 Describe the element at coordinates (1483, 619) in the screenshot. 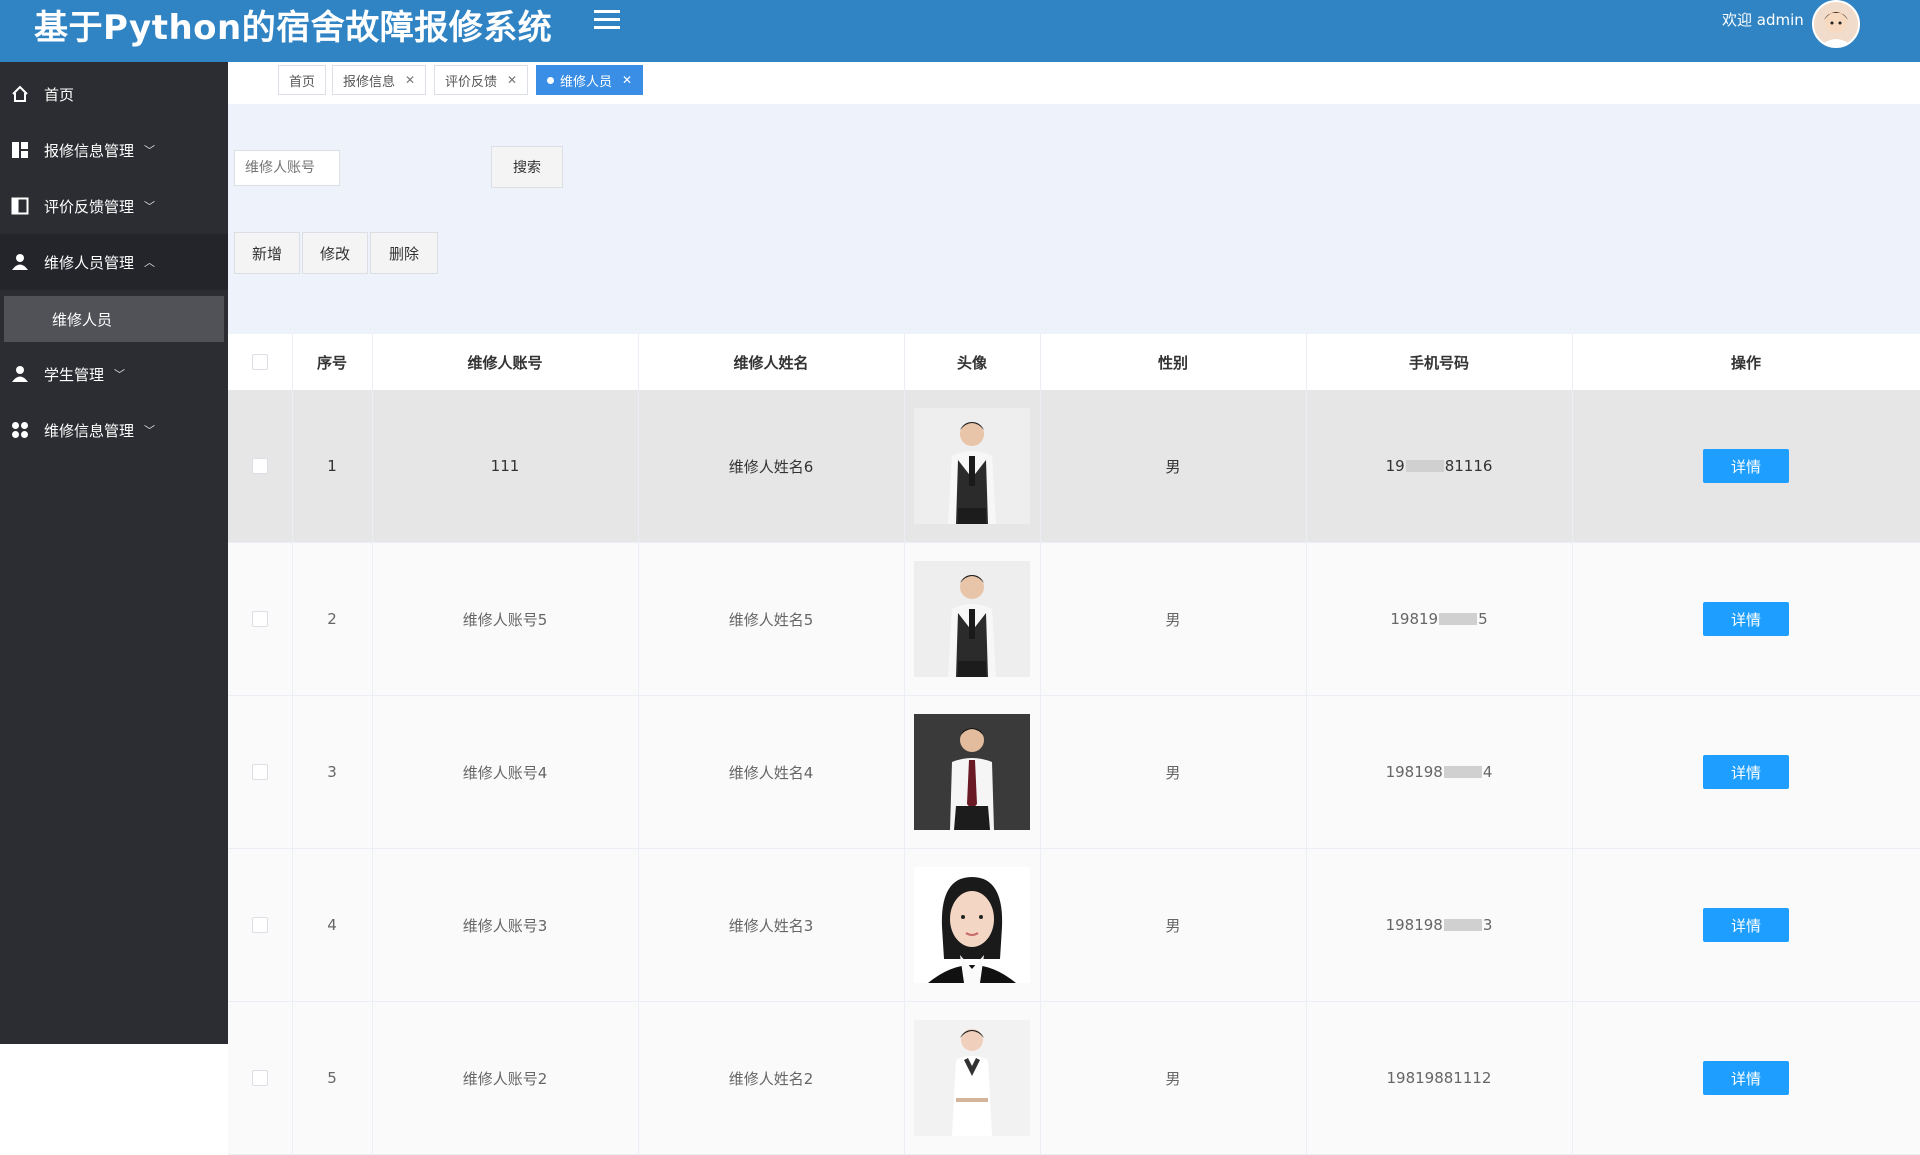

I see `phone-suffix: 5` at that location.